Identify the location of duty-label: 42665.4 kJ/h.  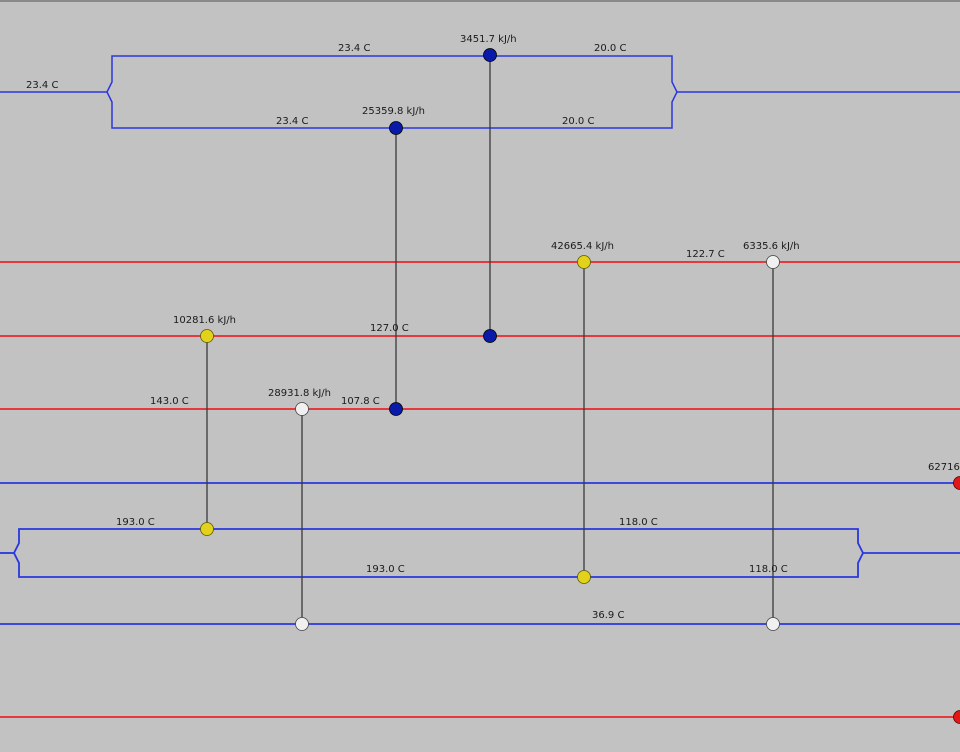
(582, 246).